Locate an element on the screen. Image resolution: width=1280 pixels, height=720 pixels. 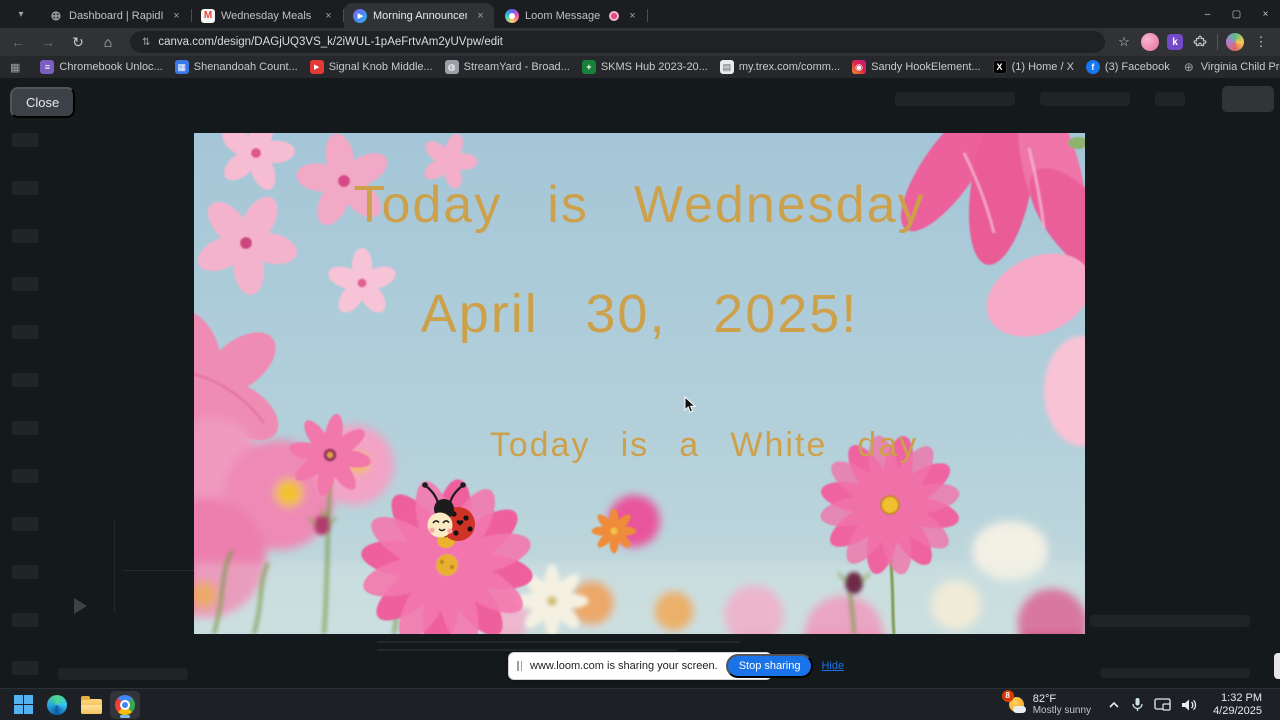
bookmark-facebook: f (3) Facebook is located at coordinates (1128, 67).